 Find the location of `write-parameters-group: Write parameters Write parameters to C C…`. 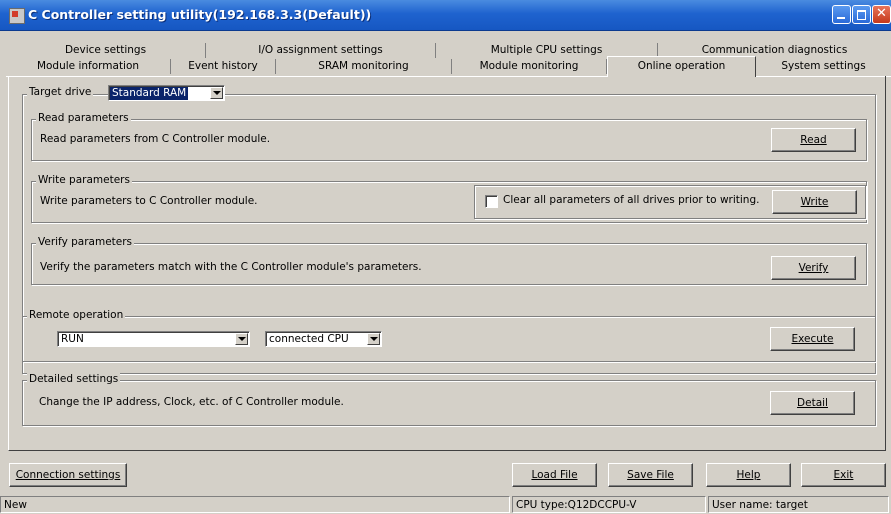

write-parameters-group: Write parameters Write parameters to C C… is located at coordinates (449, 198).